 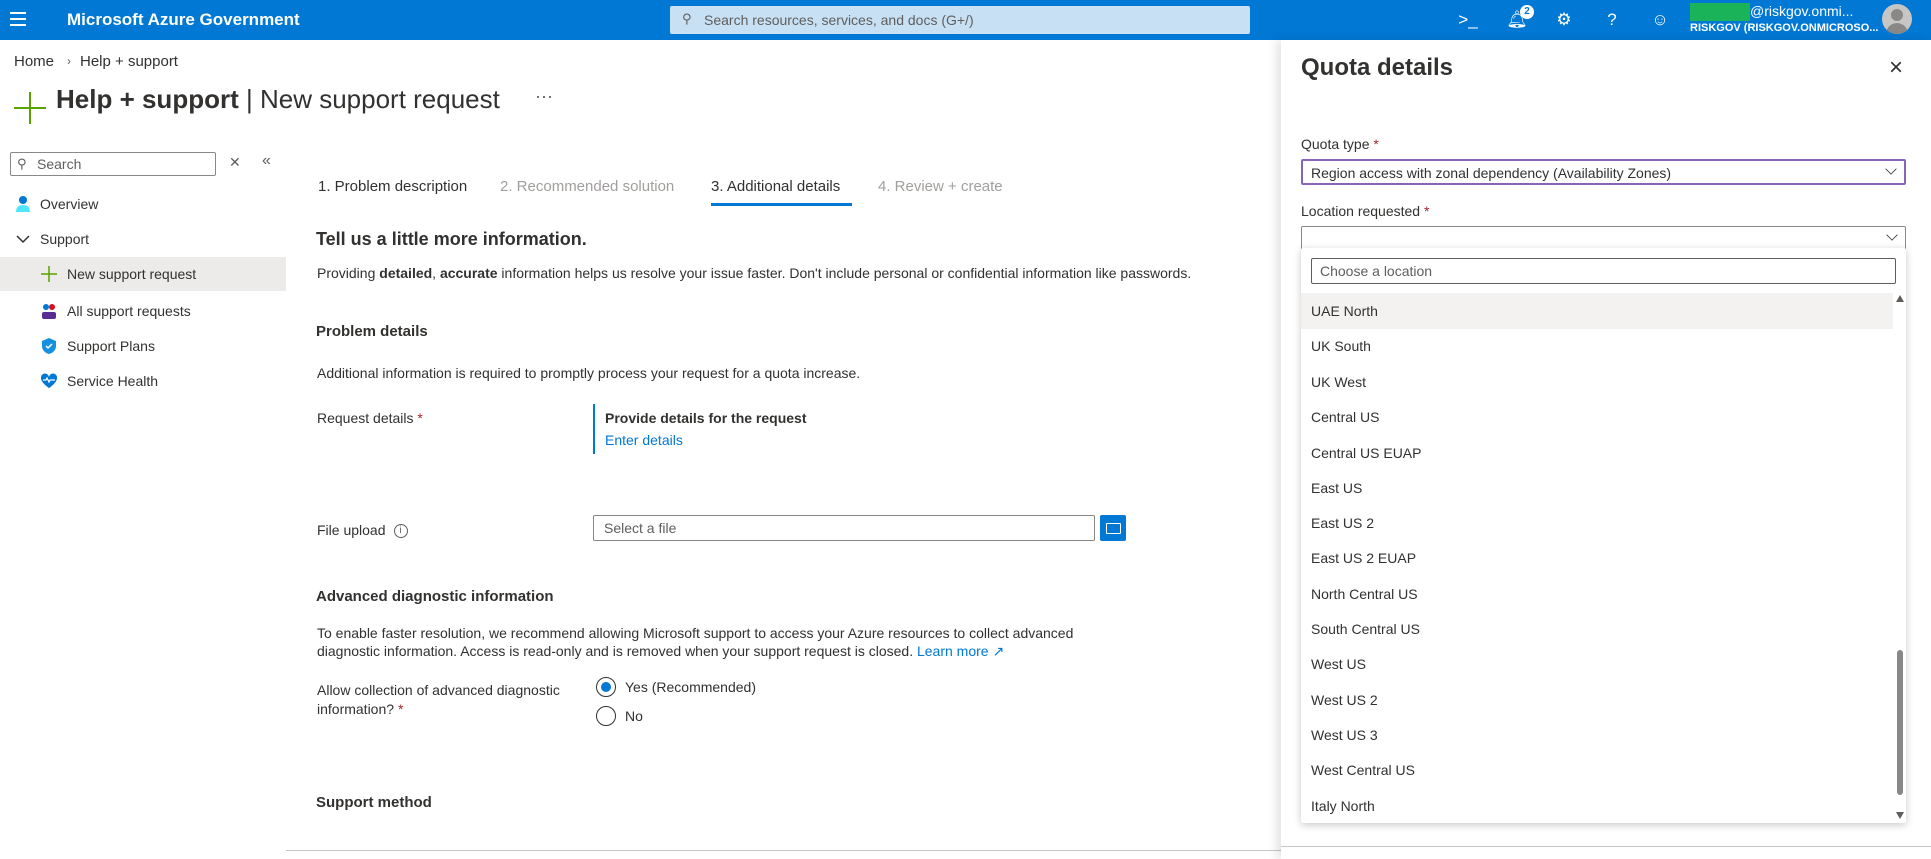 I want to click on sidebar-item-service-health: Service Health, so click(x=143, y=381).